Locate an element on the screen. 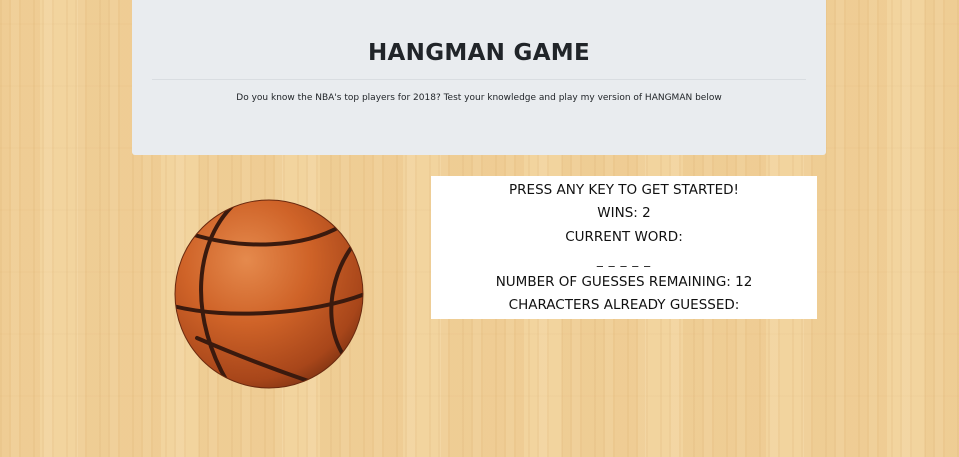  header-divider is located at coordinates (479, 79).